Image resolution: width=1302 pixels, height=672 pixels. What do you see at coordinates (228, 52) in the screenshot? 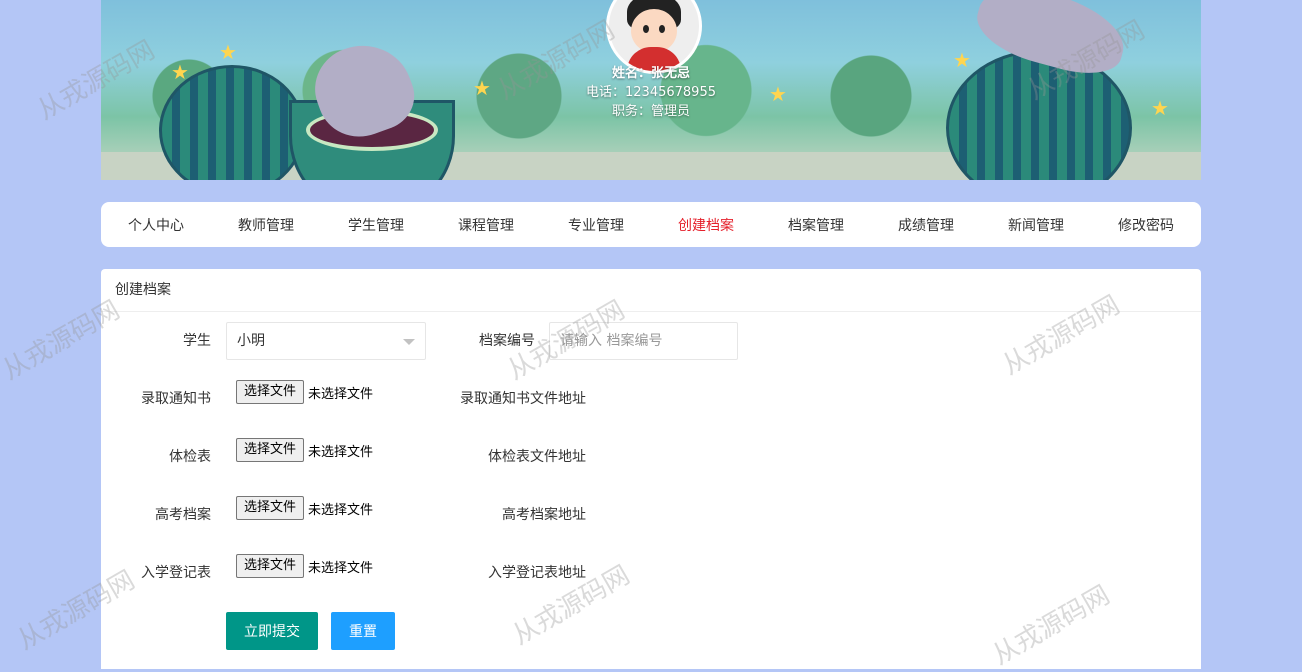
I see `star-icon: ★` at bounding box center [228, 52].